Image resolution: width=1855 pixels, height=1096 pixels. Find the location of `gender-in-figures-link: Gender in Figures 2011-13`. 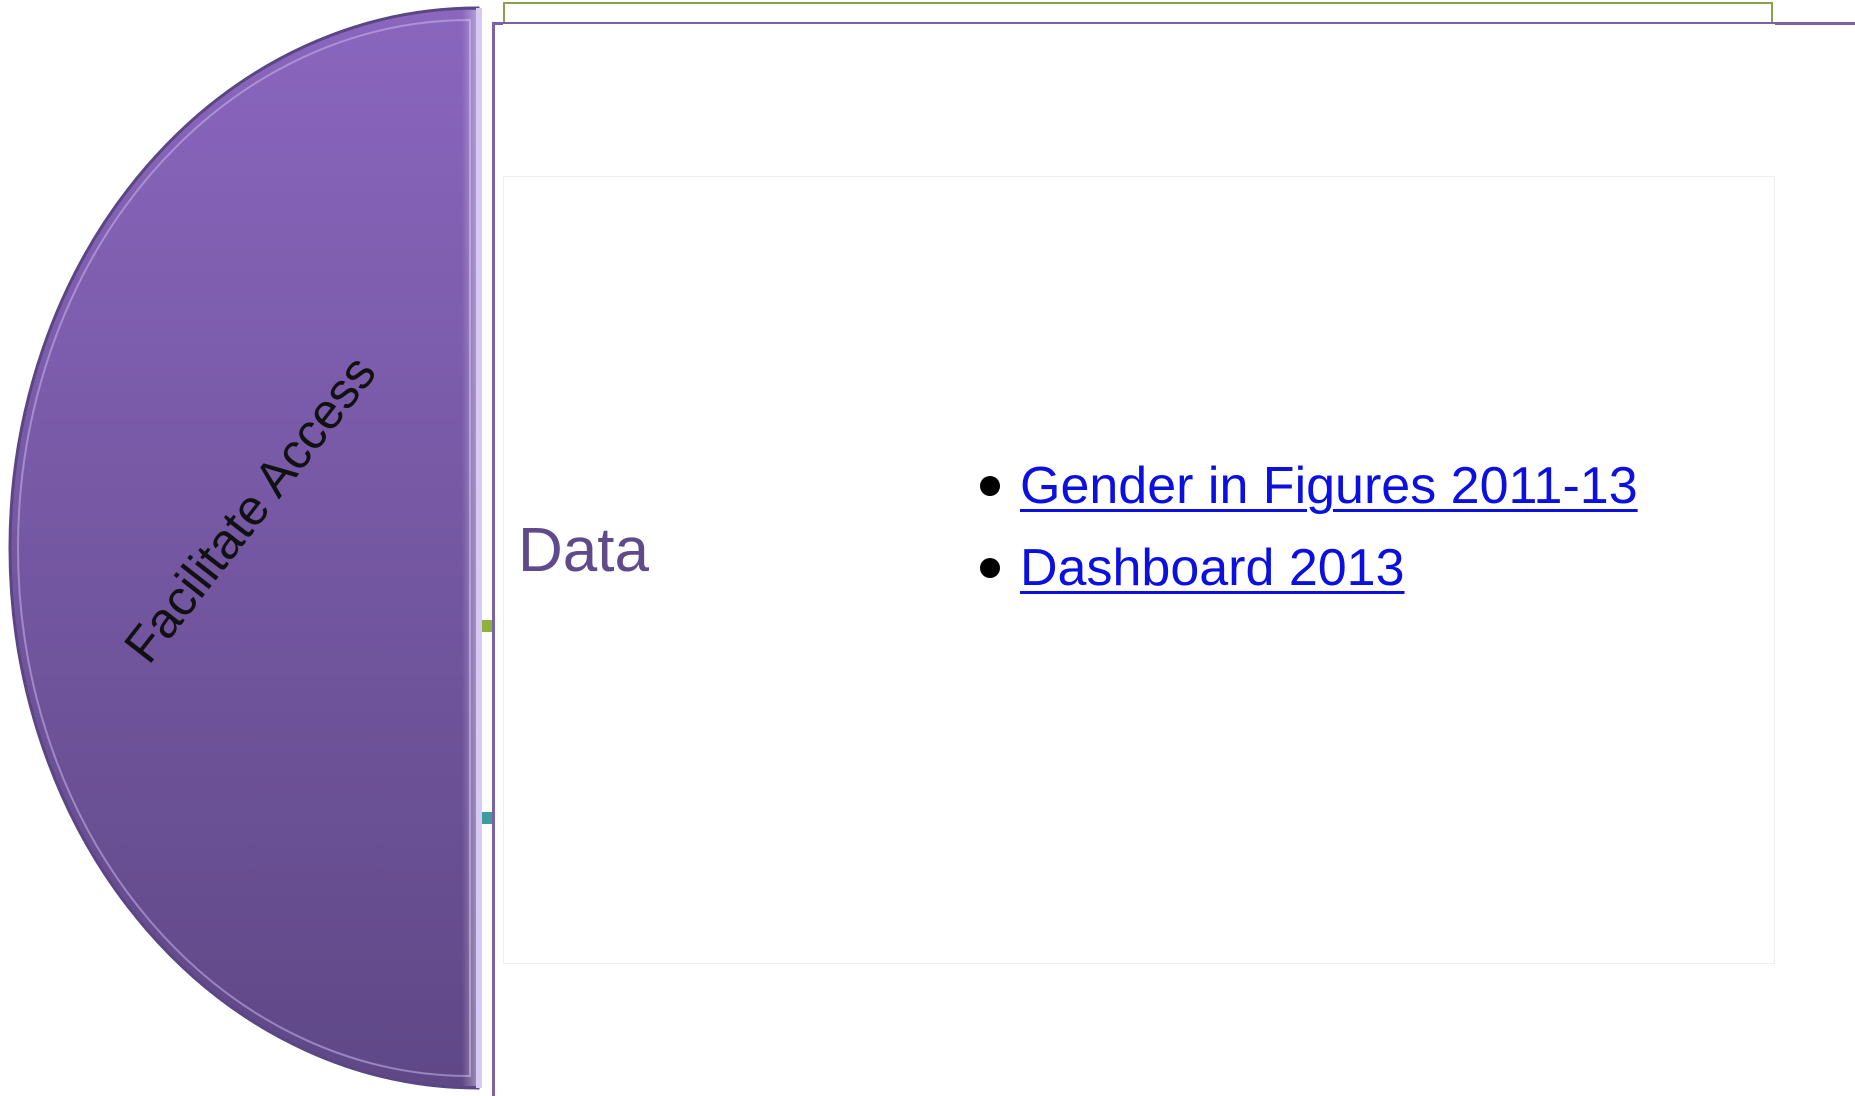

gender-in-figures-link: Gender in Figures 2011-13 is located at coordinates (1329, 486).